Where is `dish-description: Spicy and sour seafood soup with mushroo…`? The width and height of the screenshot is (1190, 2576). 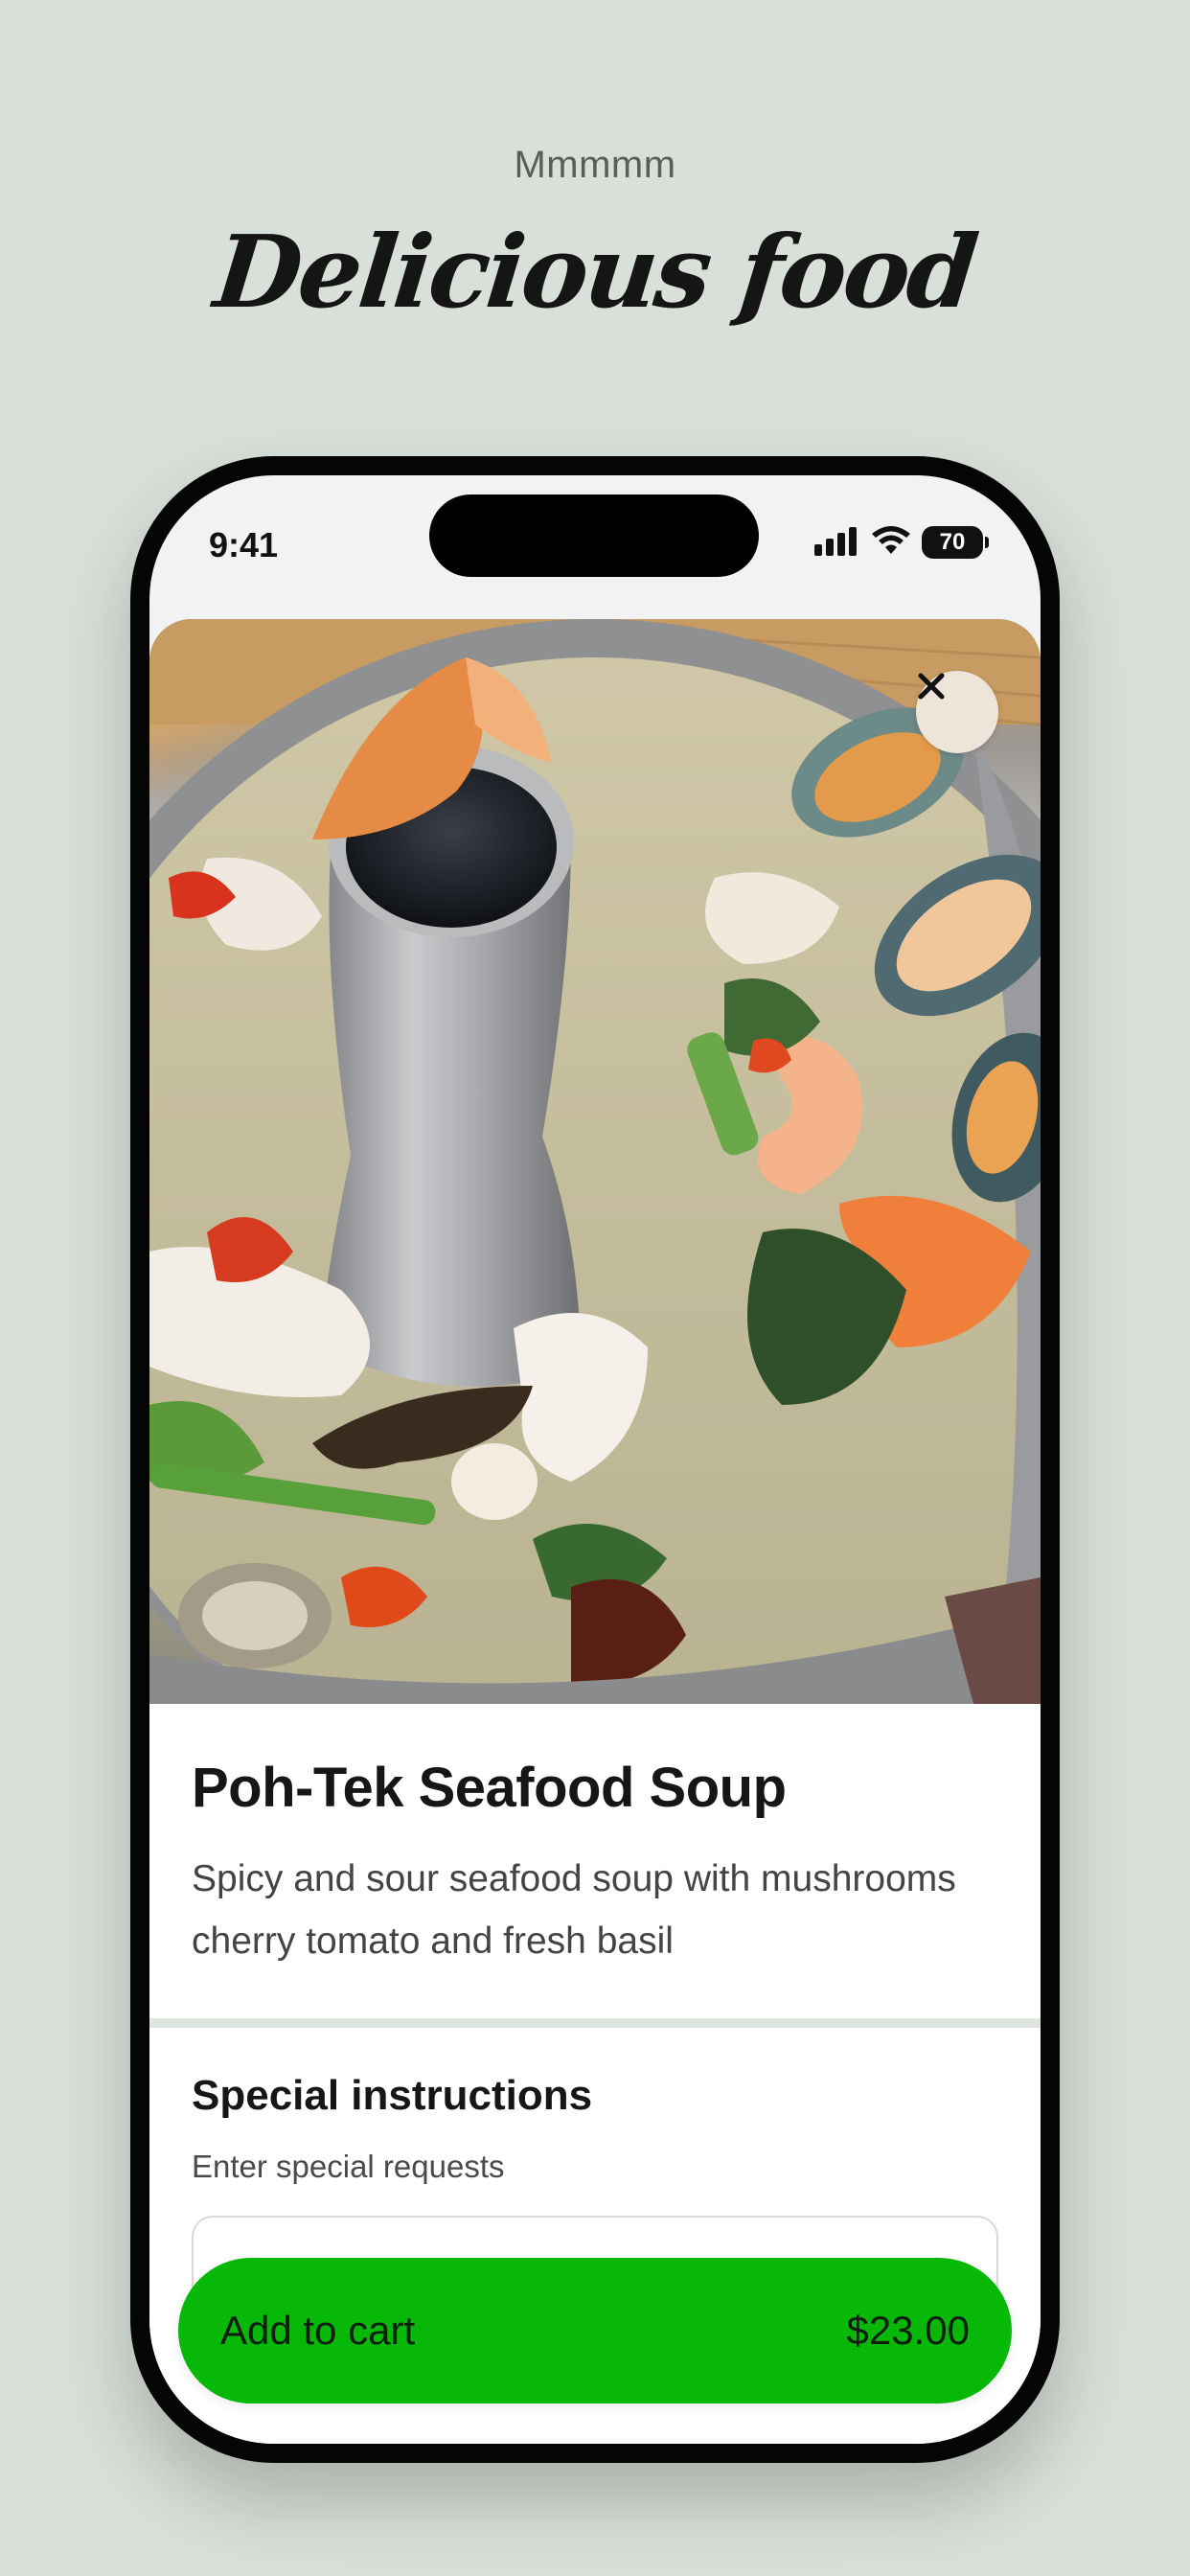
dish-description: Spicy and sour seafood soup with mushroo… is located at coordinates (574, 1910).